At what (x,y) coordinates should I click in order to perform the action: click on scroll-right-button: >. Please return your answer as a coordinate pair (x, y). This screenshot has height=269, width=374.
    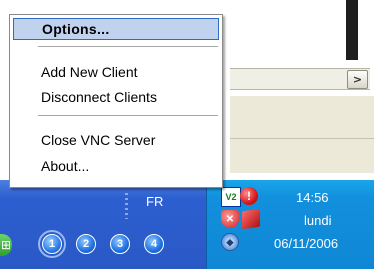
    Looking at the image, I should click on (357, 79).